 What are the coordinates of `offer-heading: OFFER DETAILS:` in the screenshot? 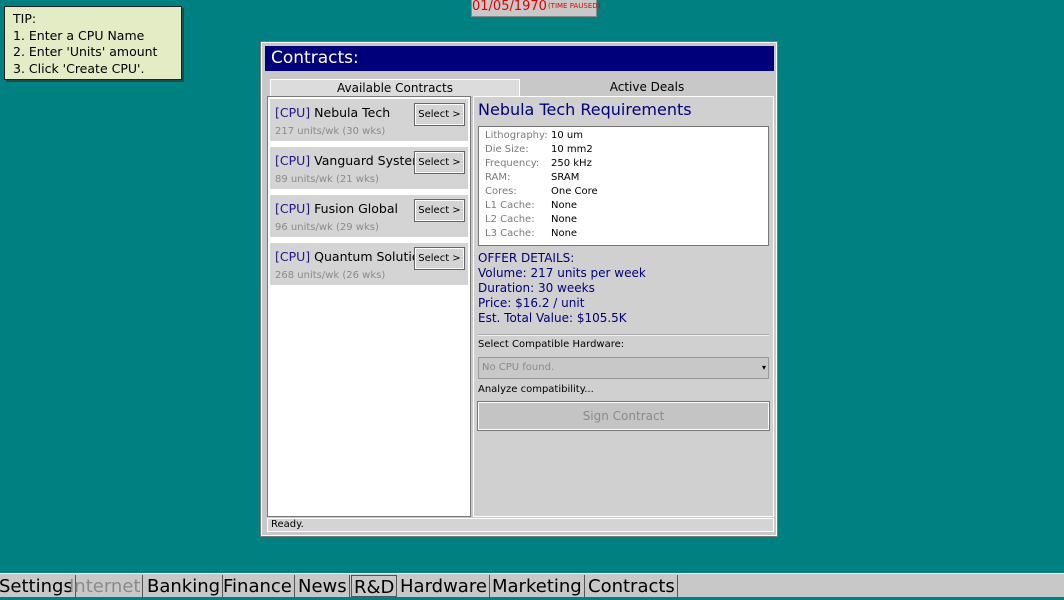 It's located at (526, 258).